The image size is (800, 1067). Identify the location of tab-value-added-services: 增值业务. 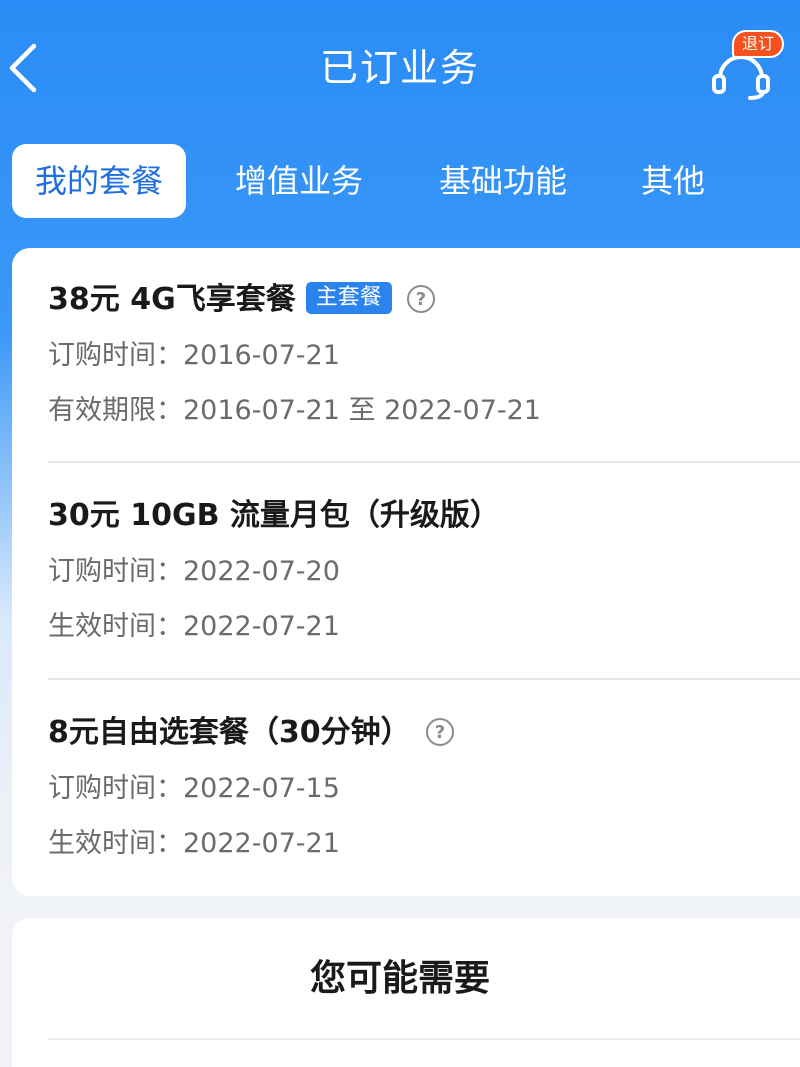
(299, 181).